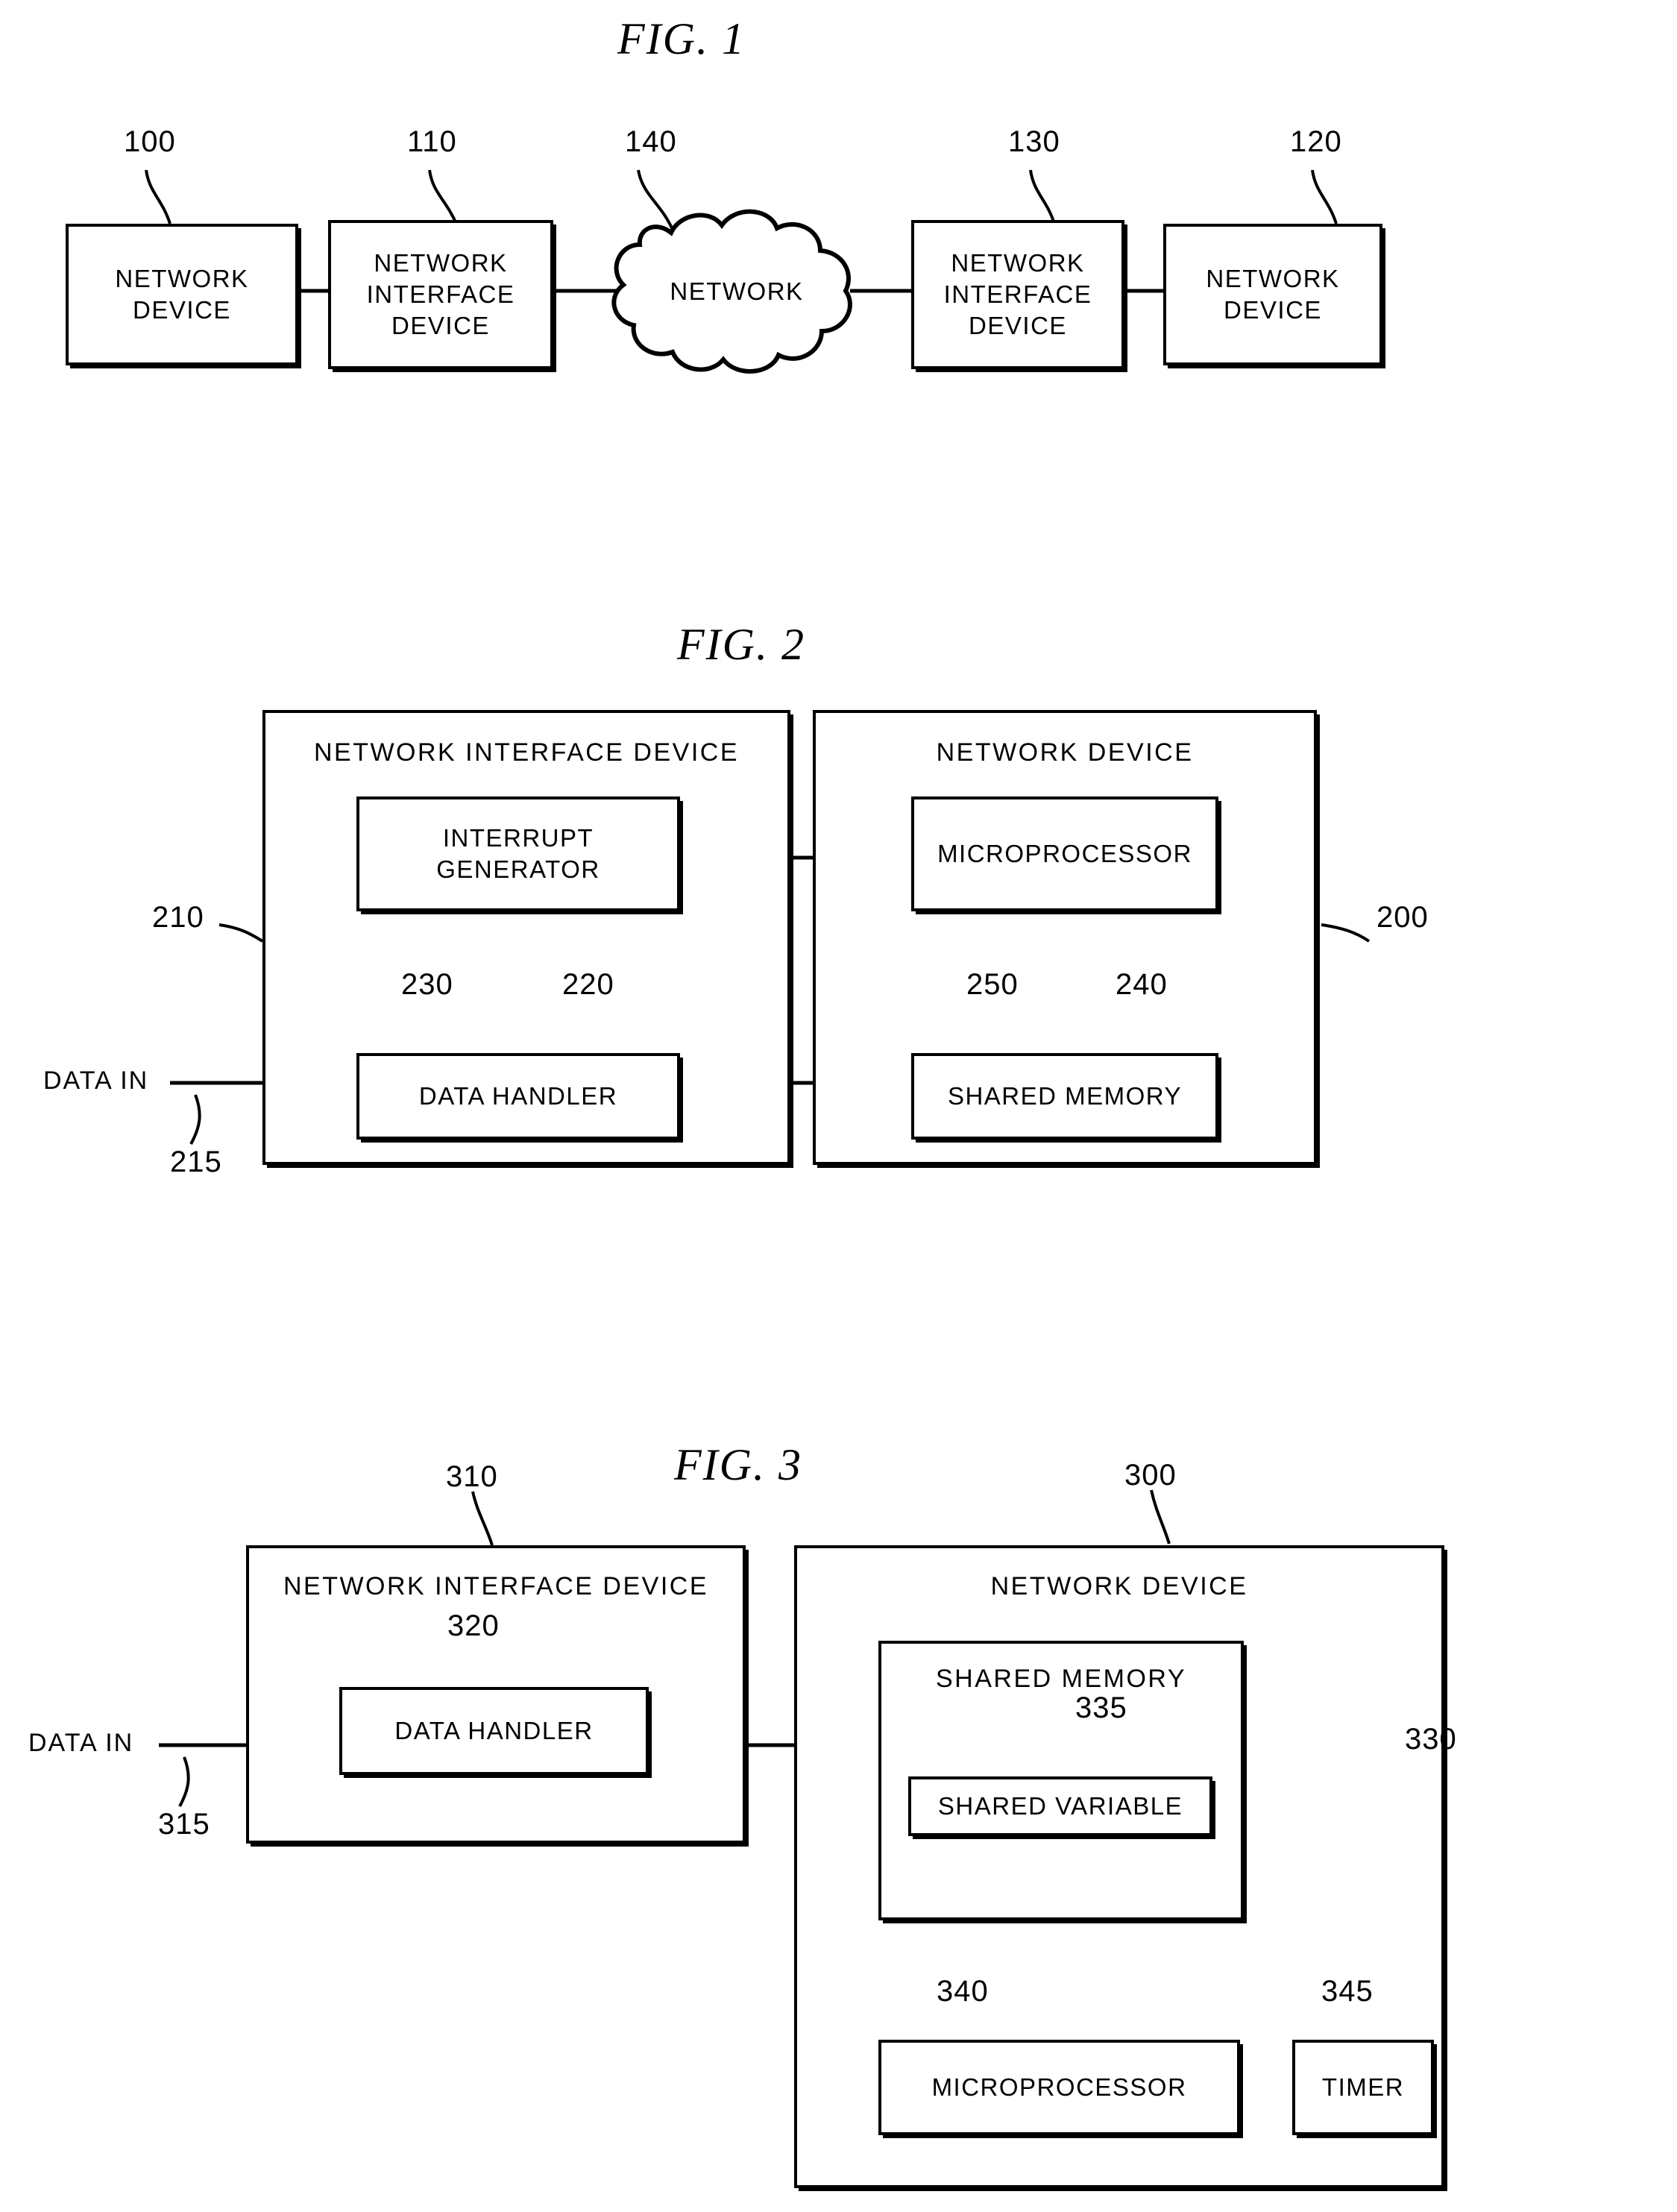  Describe the element at coordinates (1065, 752) in the screenshot. I see `fig2-network-device-caption: NETWORK DEVICE` at that location.